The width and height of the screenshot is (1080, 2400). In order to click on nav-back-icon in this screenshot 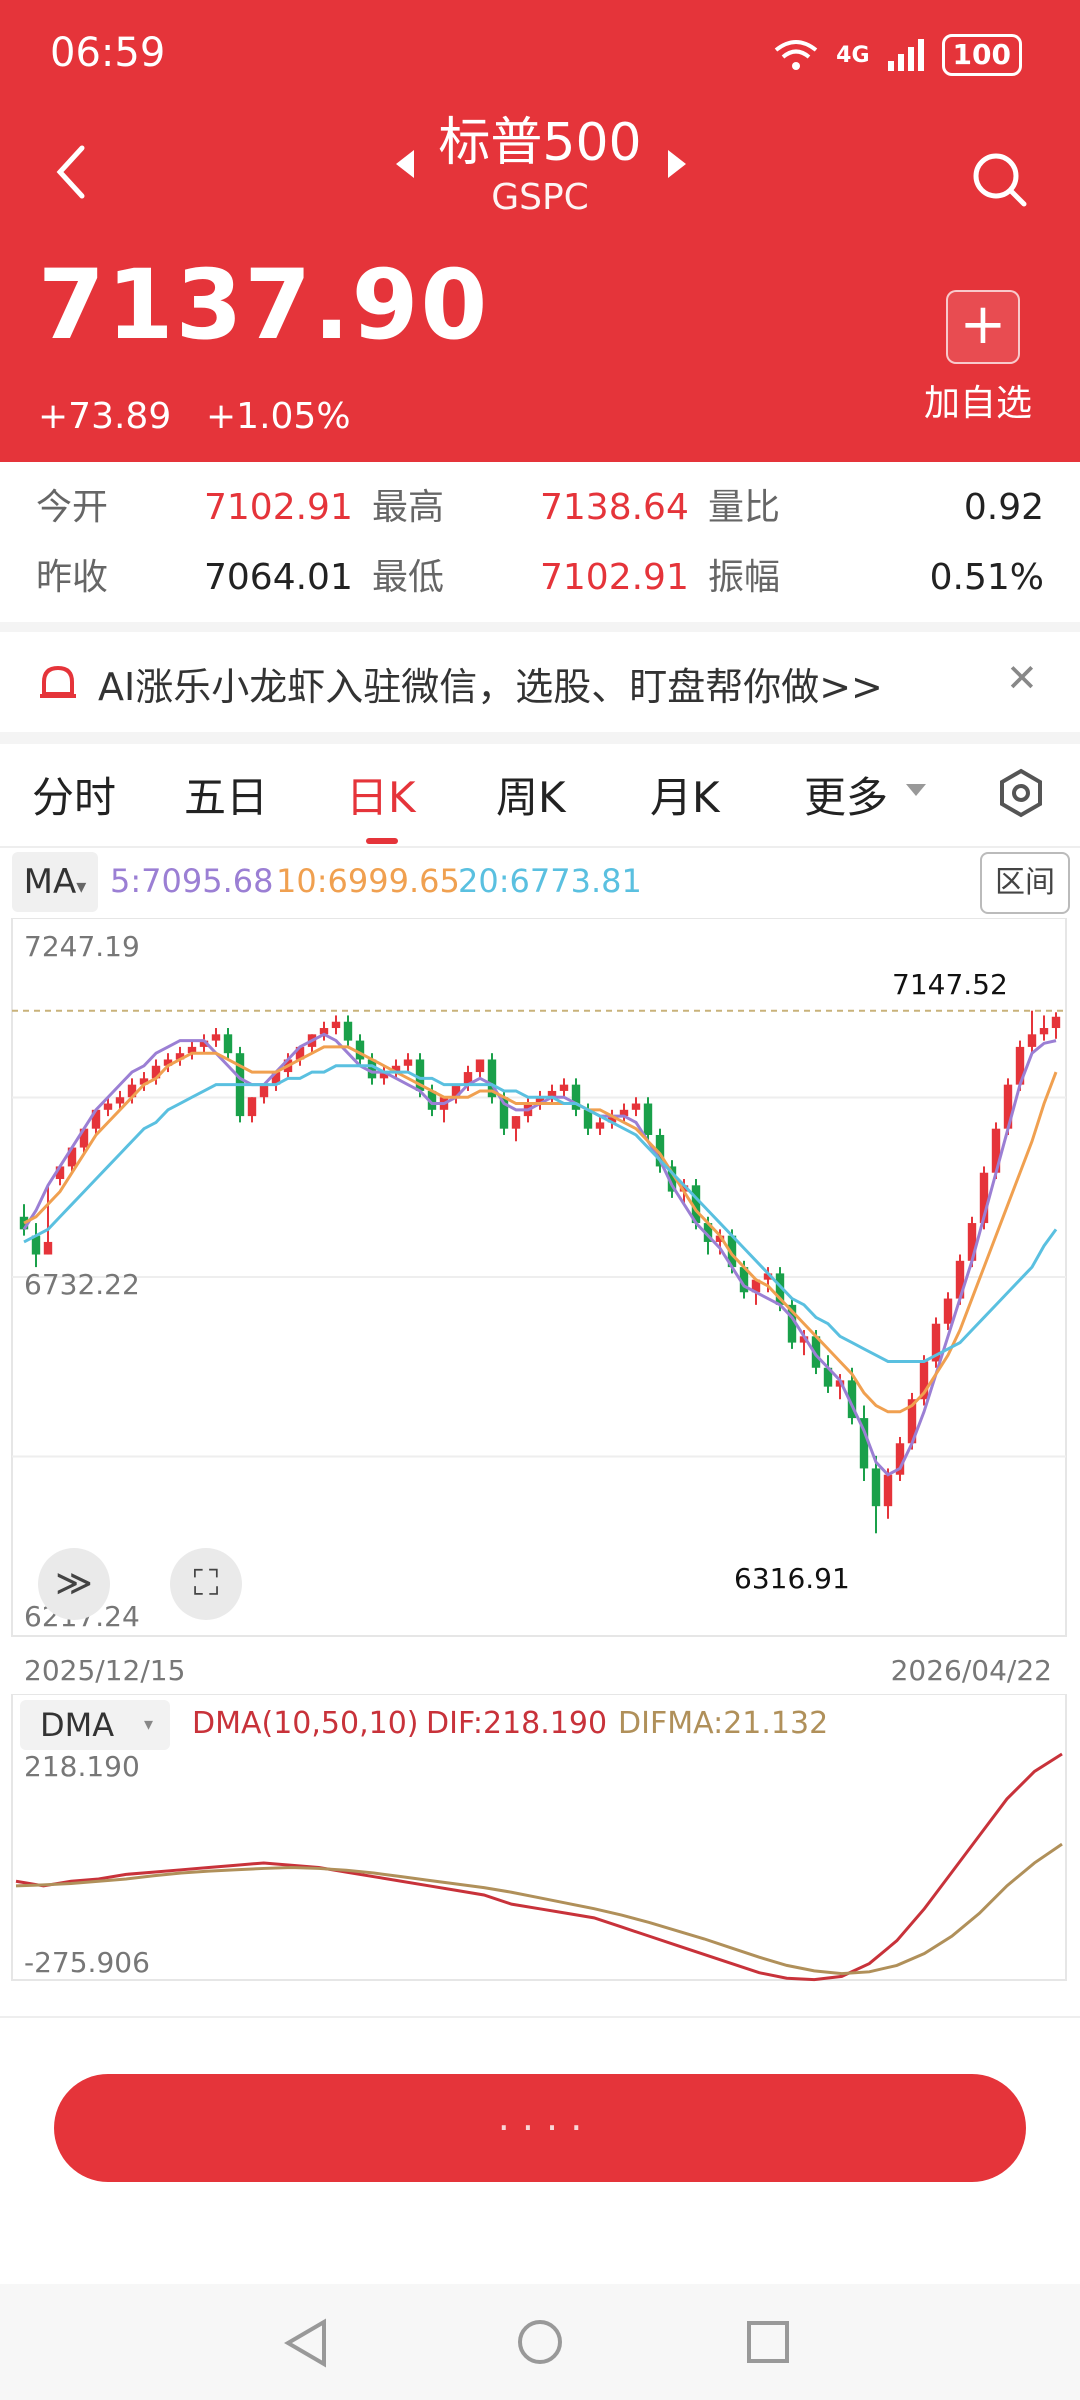, I will do `click(306, 2343)`.